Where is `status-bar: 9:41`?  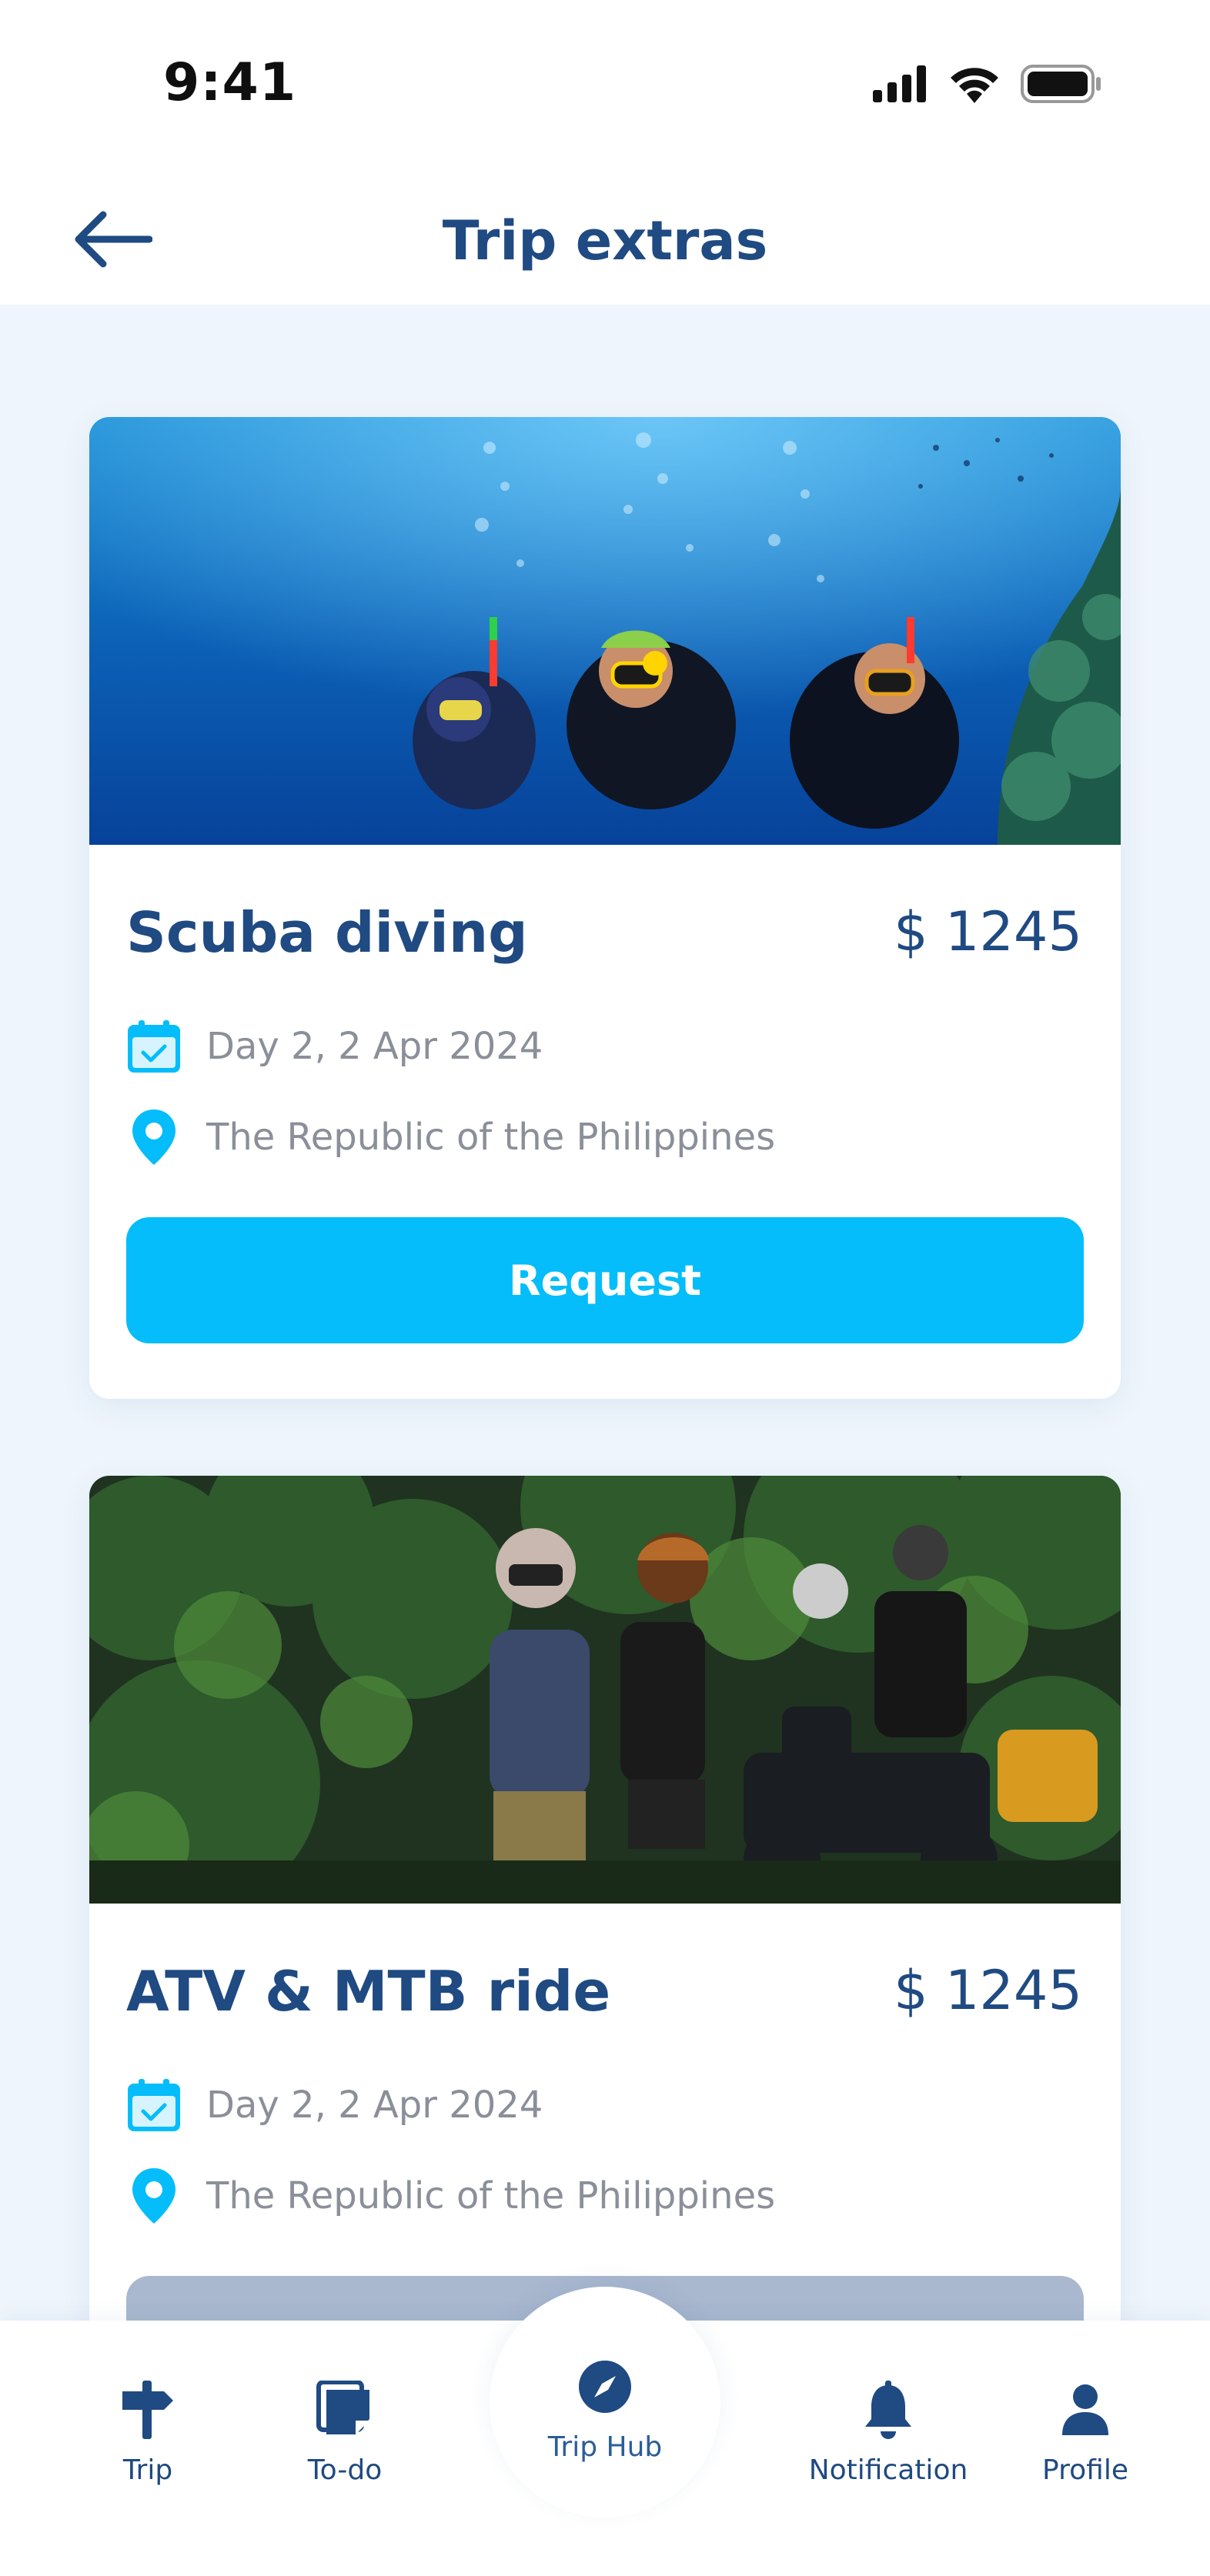
status-bar: 9:41 is located at coordinates (605, 85).